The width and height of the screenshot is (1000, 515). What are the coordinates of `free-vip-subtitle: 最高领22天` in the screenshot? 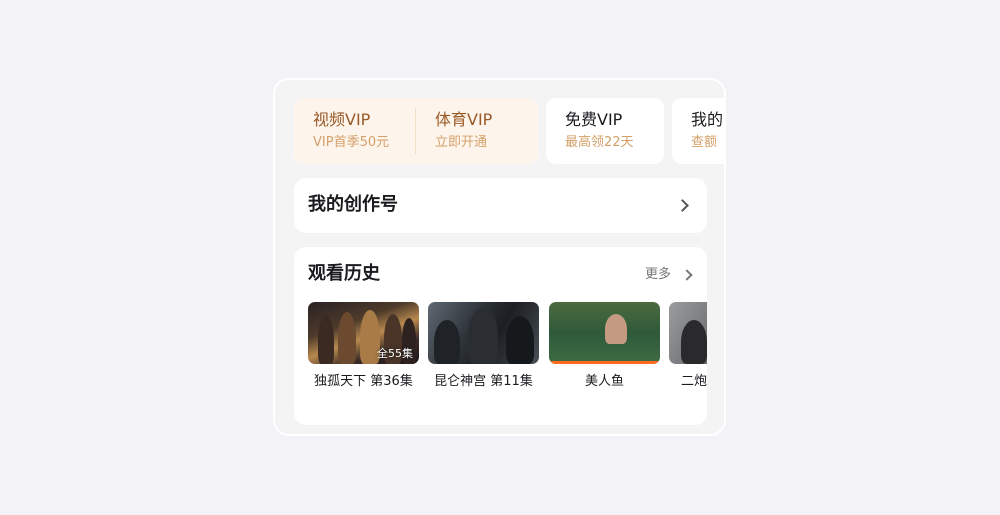 It's located at (599, 142).